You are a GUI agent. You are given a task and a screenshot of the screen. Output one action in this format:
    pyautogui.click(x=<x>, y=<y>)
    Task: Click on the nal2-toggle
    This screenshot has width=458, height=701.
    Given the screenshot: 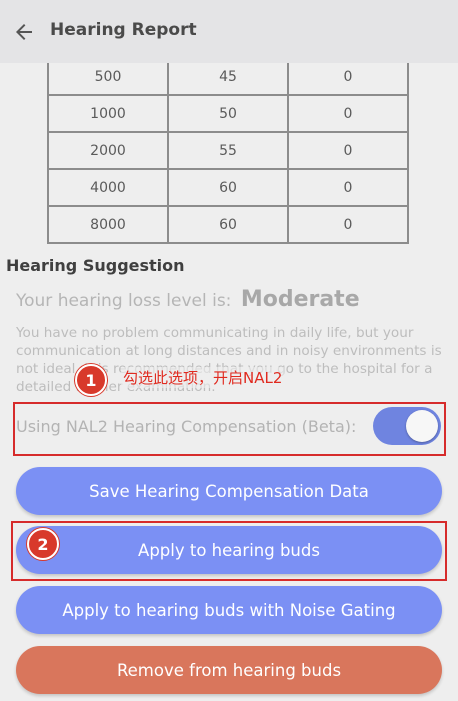 What is the action you would take?
    pyautogui.click(x=407, y=426)
    